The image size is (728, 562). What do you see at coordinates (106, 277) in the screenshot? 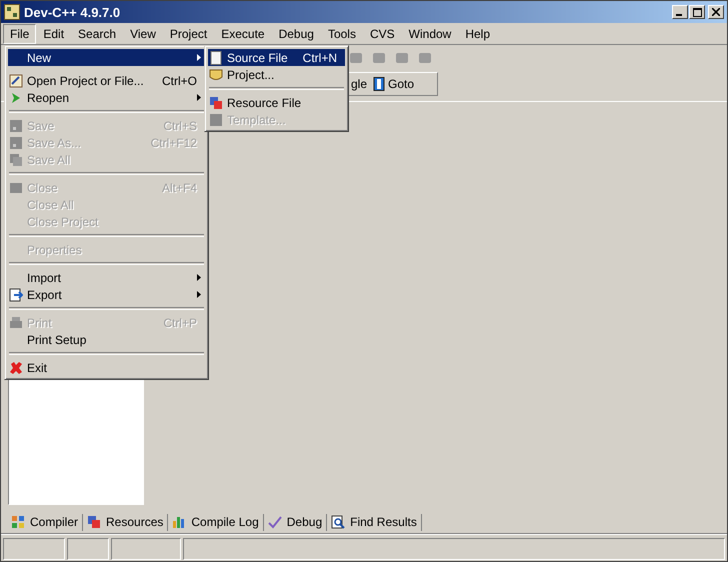
I see `menu-item: Import` at bounding box center [106, 277].